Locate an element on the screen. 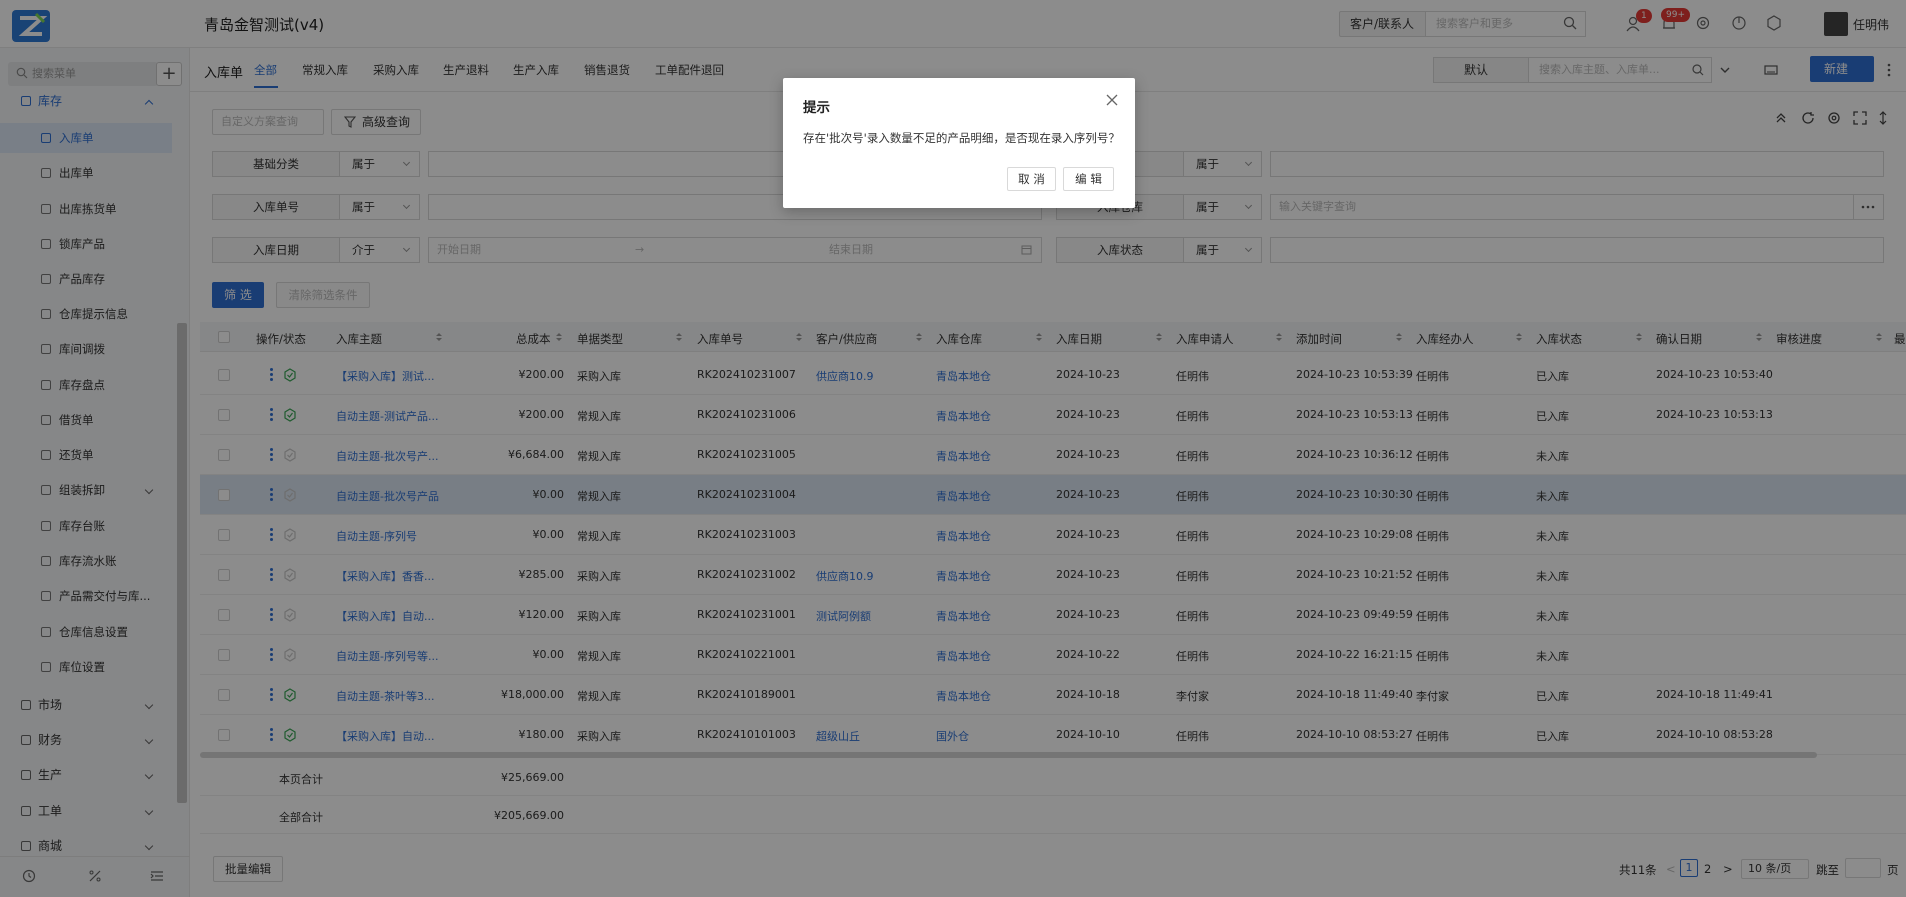 Image resolution: width=1906 pixels, height=897 pixels. prompt-dialog: 提示 存在'批次号'录入数量不足的产品明细，是否现在录入序列号？ 取 消 编 辑 is located at coordinates (959, 143).